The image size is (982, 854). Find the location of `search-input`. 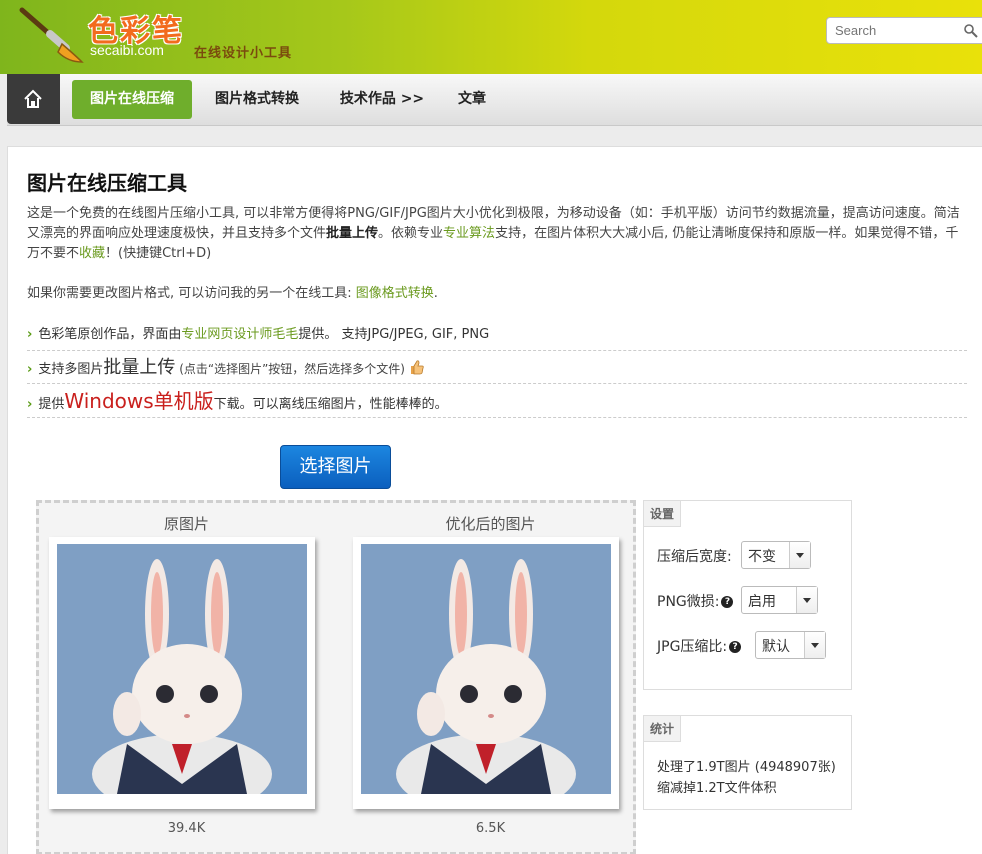

search-input is located at coordinates (892, 30).